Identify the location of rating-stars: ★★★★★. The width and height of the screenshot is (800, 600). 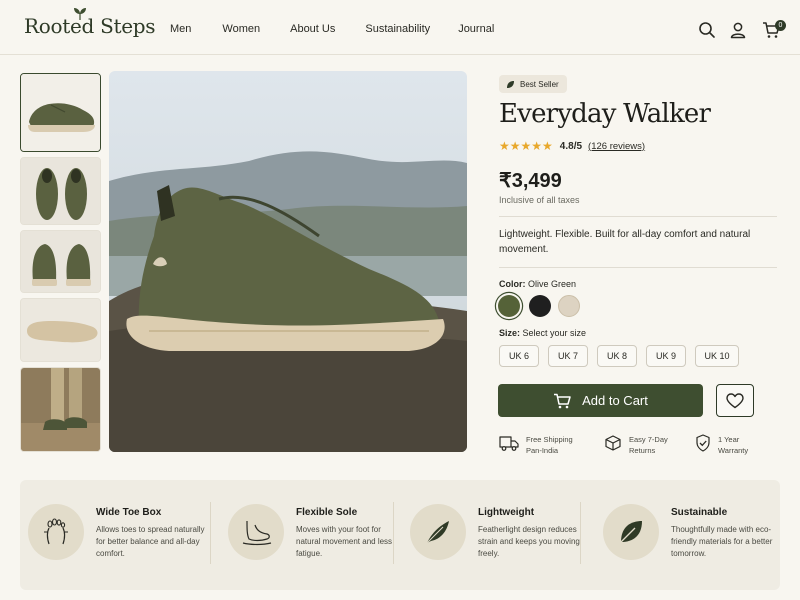
(526, 146).